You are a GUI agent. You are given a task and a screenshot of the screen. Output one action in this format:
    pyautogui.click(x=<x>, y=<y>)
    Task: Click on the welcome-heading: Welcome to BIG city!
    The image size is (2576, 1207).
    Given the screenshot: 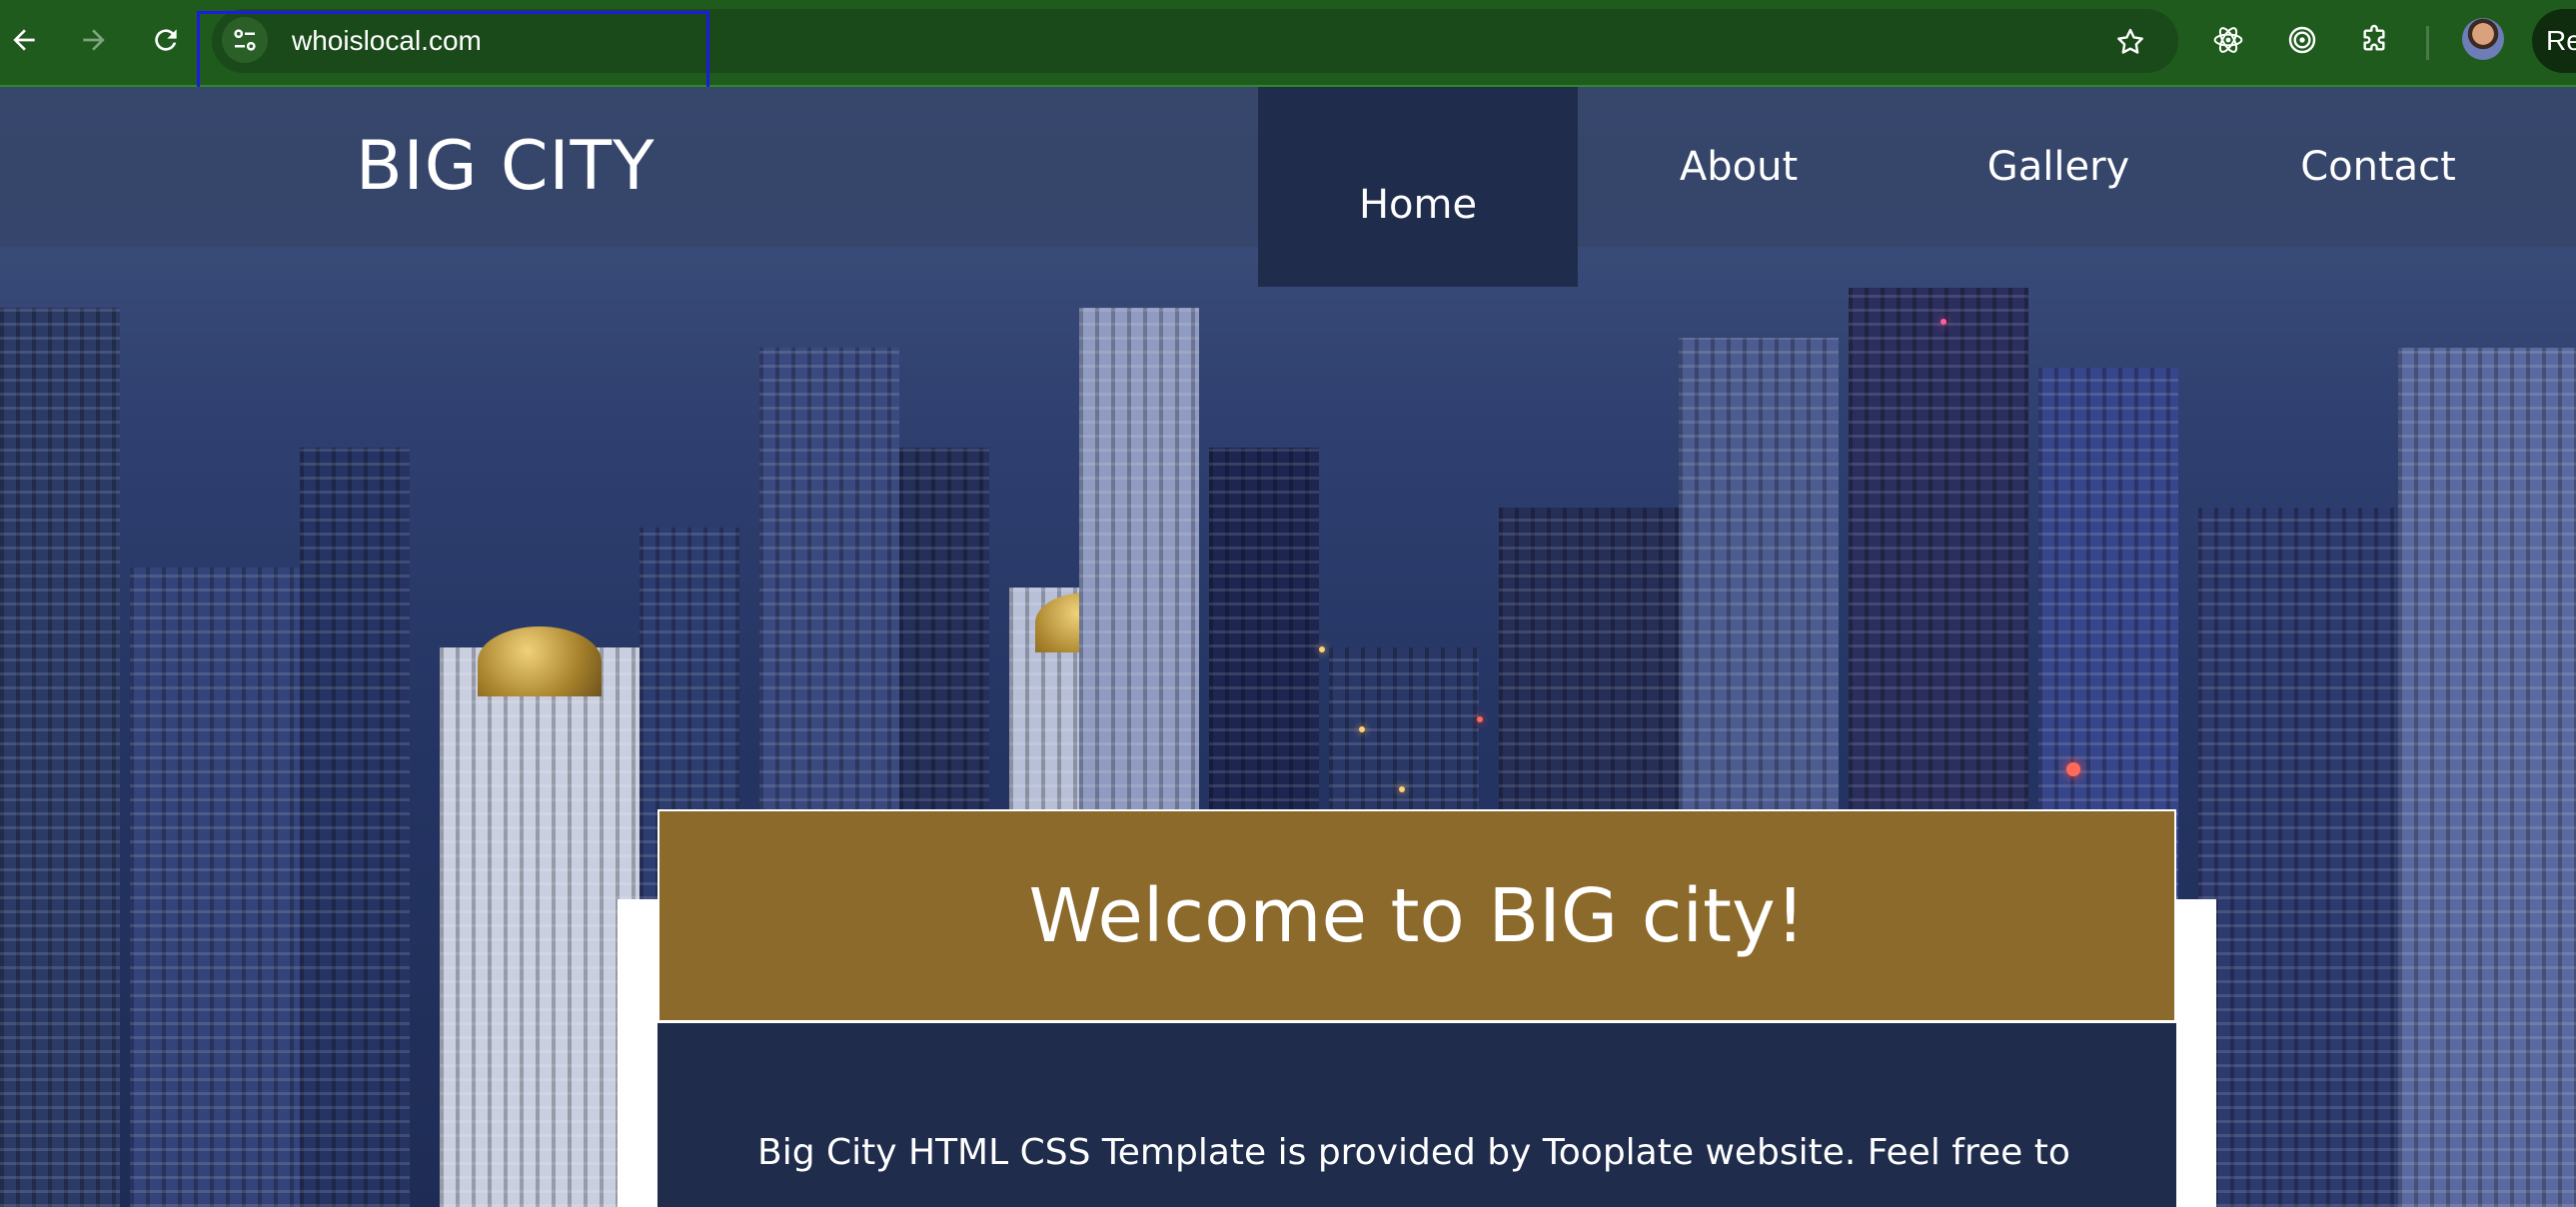 What is the action you would take?
    pyautogui.click(x=1416, y=916)
    